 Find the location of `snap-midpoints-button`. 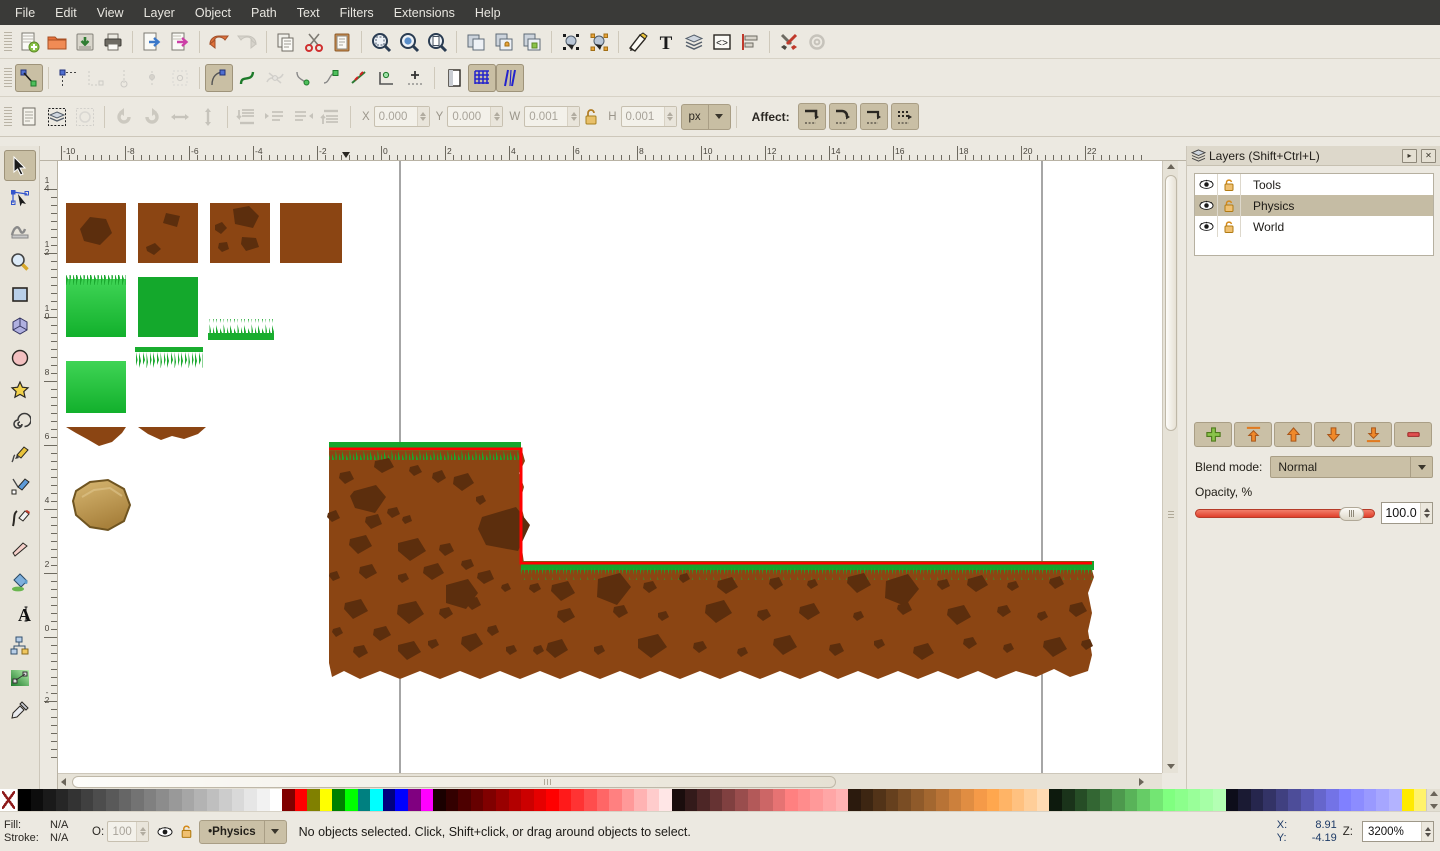

snap-midpoints-button is located at coordinates (359, 78).